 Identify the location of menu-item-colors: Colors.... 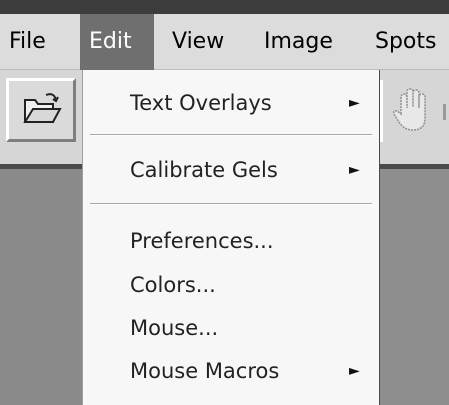
(231, 285).